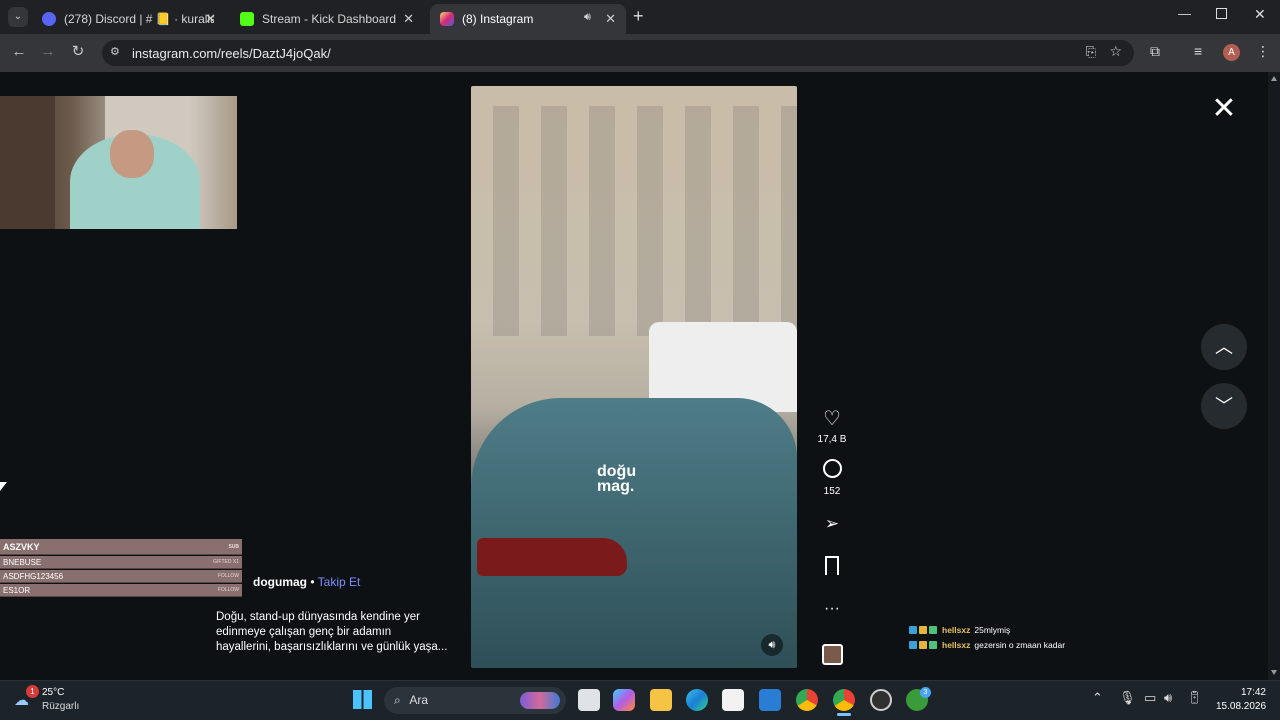  What do you see at coordinates (48, 52) in the screenshot?
I see `forward-button: →` at bounding box center [48, 52].